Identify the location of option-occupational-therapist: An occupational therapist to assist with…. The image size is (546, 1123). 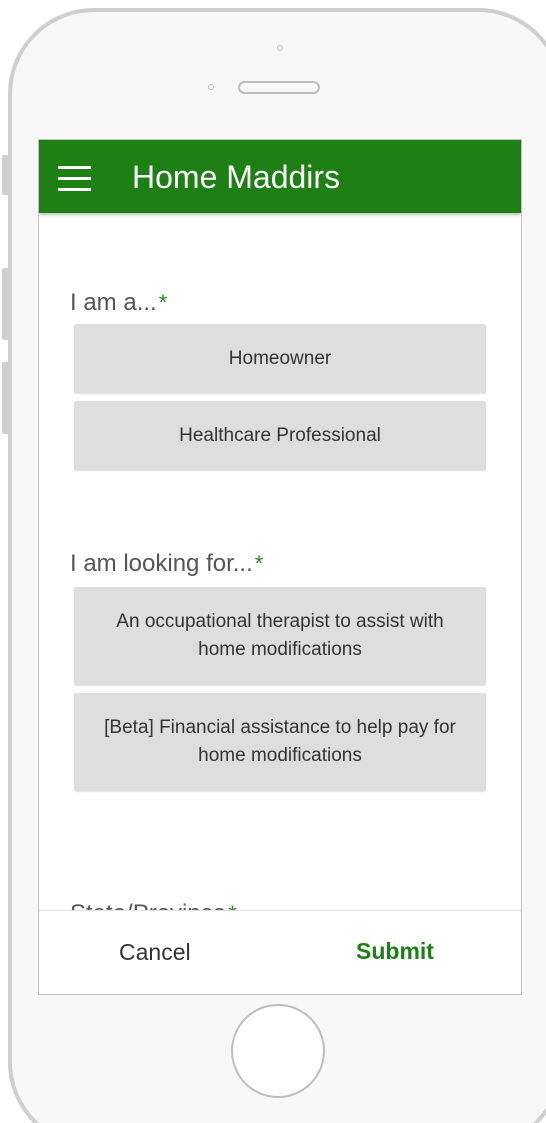
(280, 636).